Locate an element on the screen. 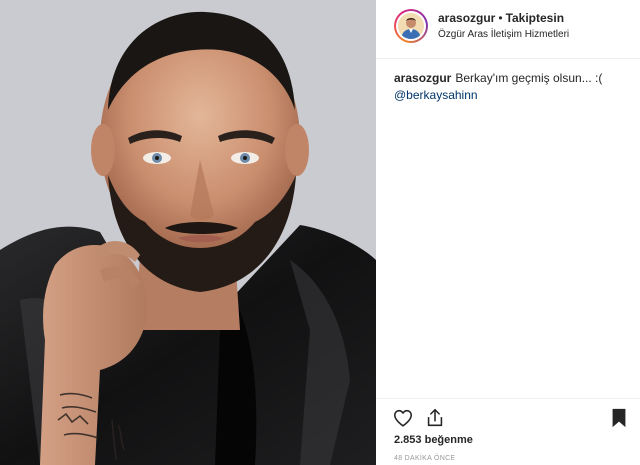  post-actions: 2.853 beğenme 48 DAKİKA ÖNCE is located at coordinates (508, 431).